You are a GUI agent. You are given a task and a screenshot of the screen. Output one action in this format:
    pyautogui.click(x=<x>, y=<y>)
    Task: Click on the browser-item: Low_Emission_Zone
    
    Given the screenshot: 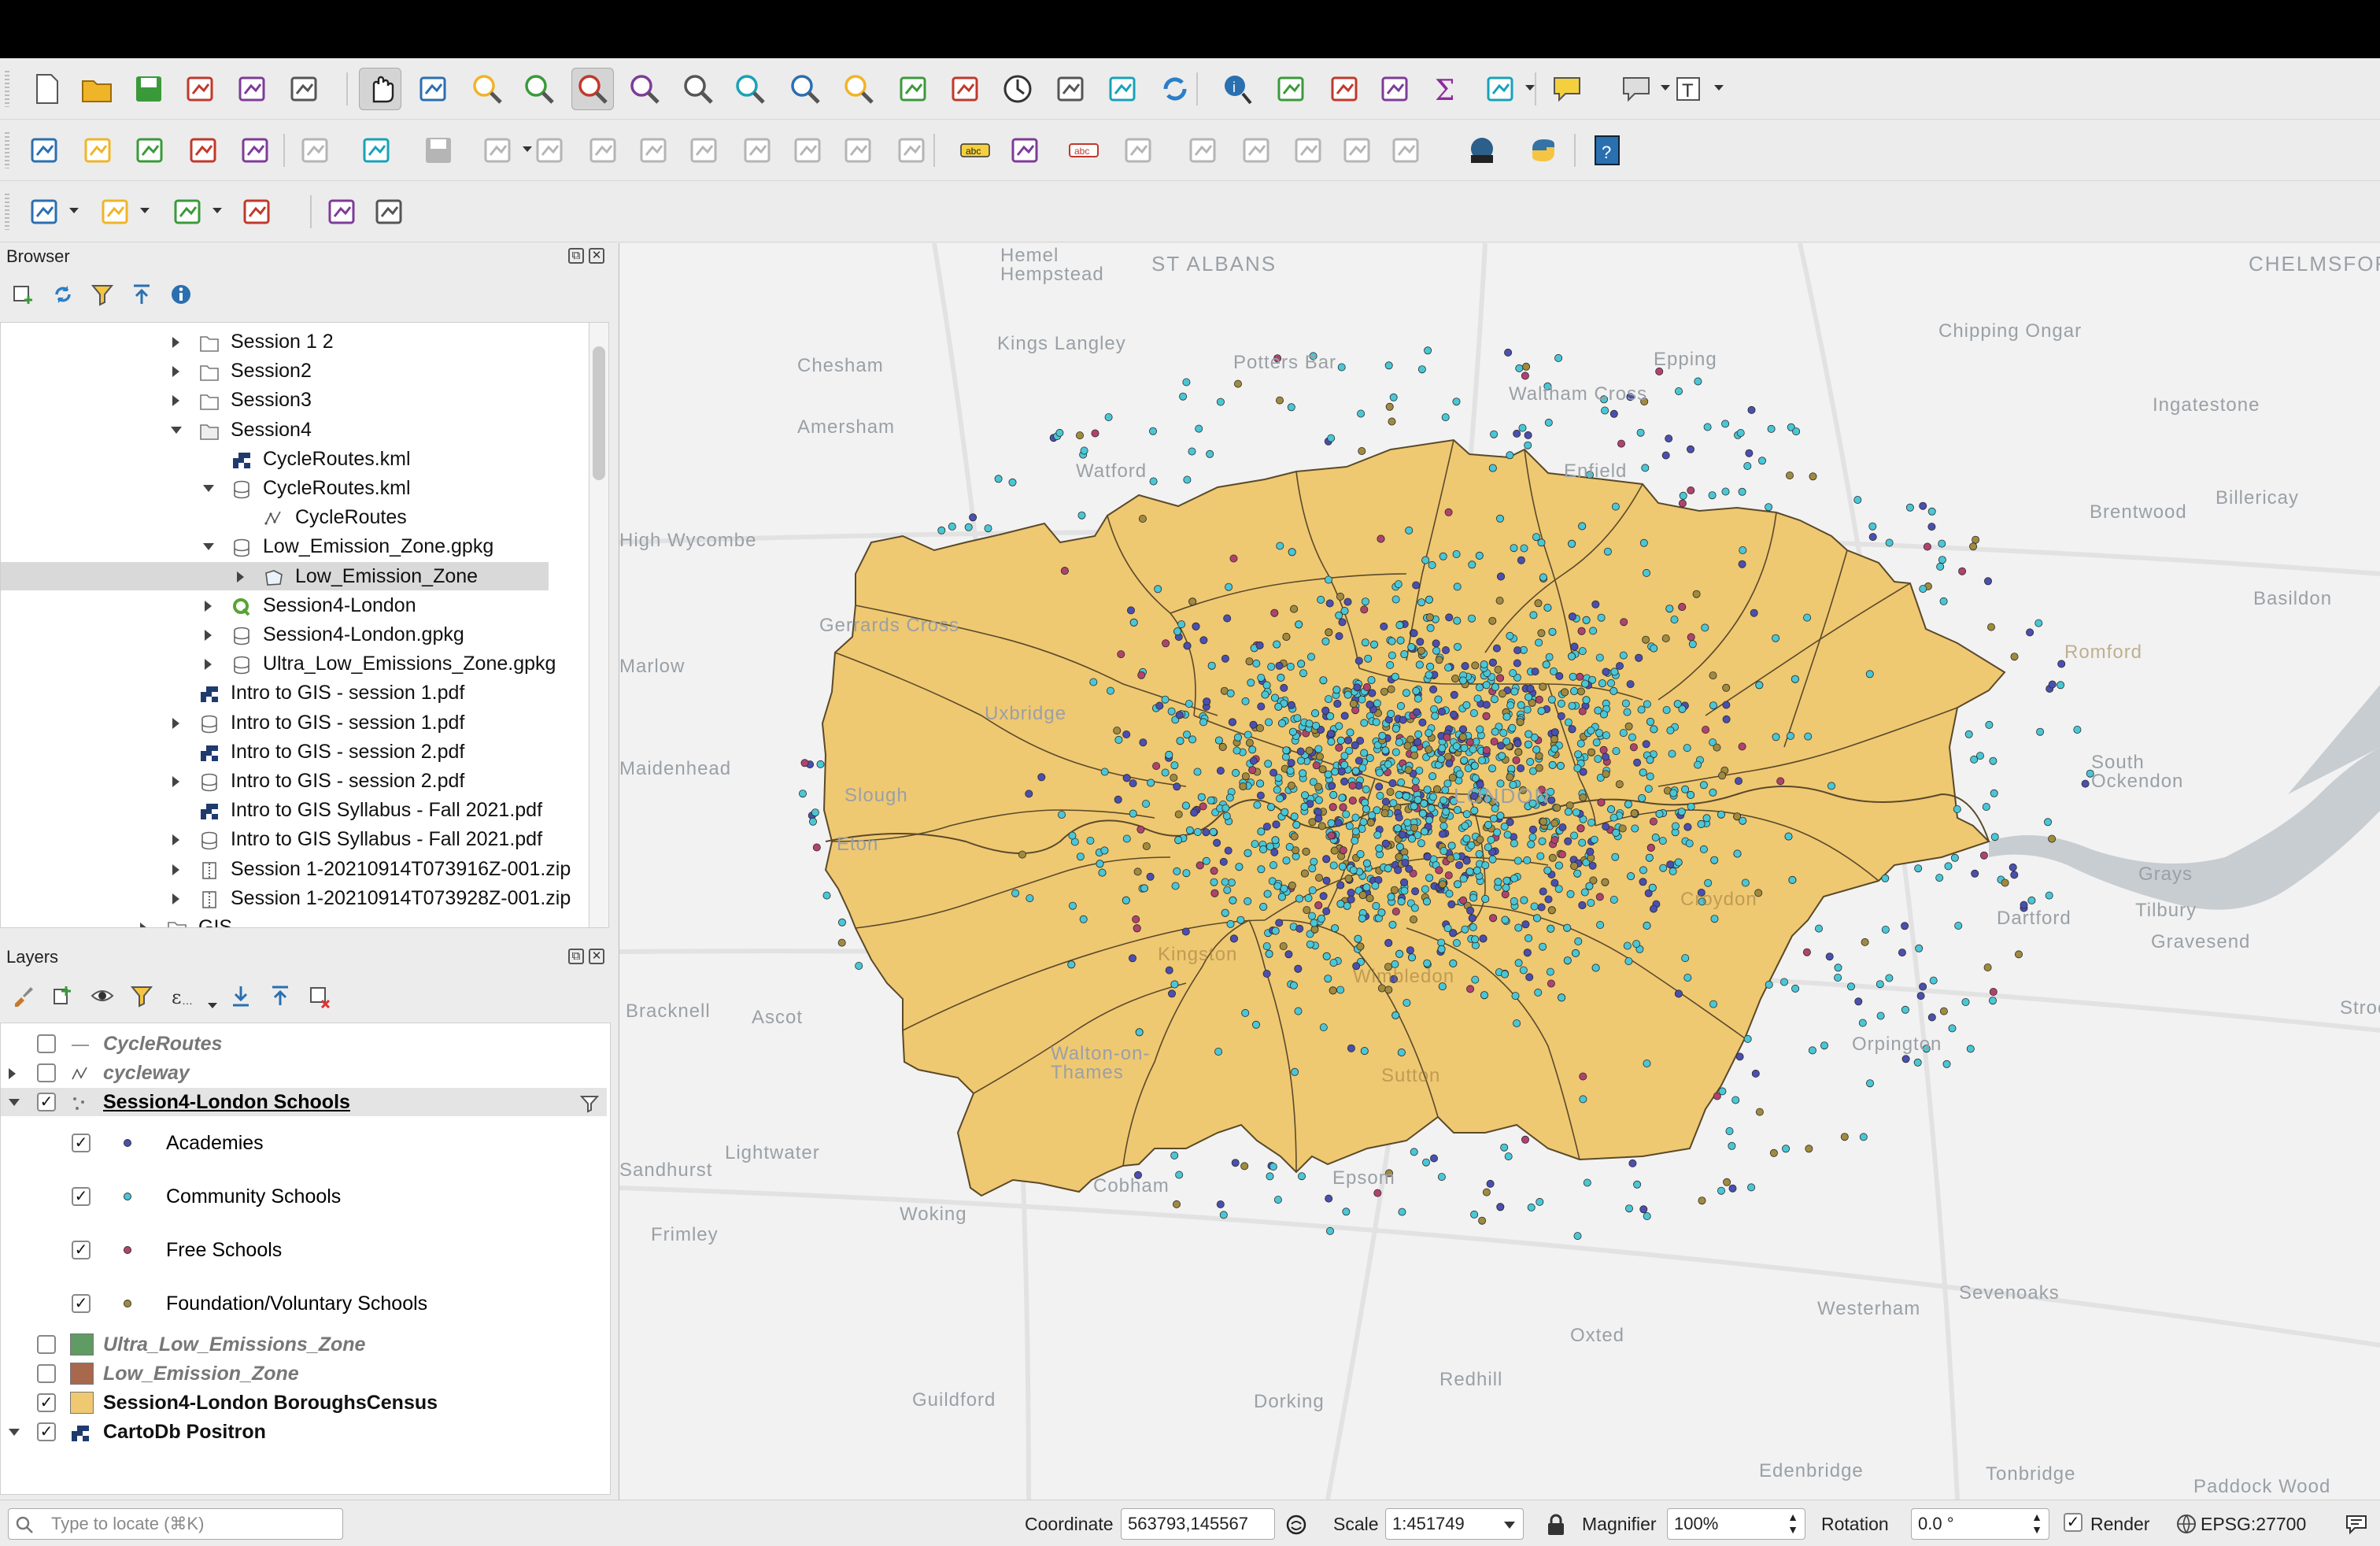 What is the action you would take?
    pyautogui.click(x=275, y=575)
    